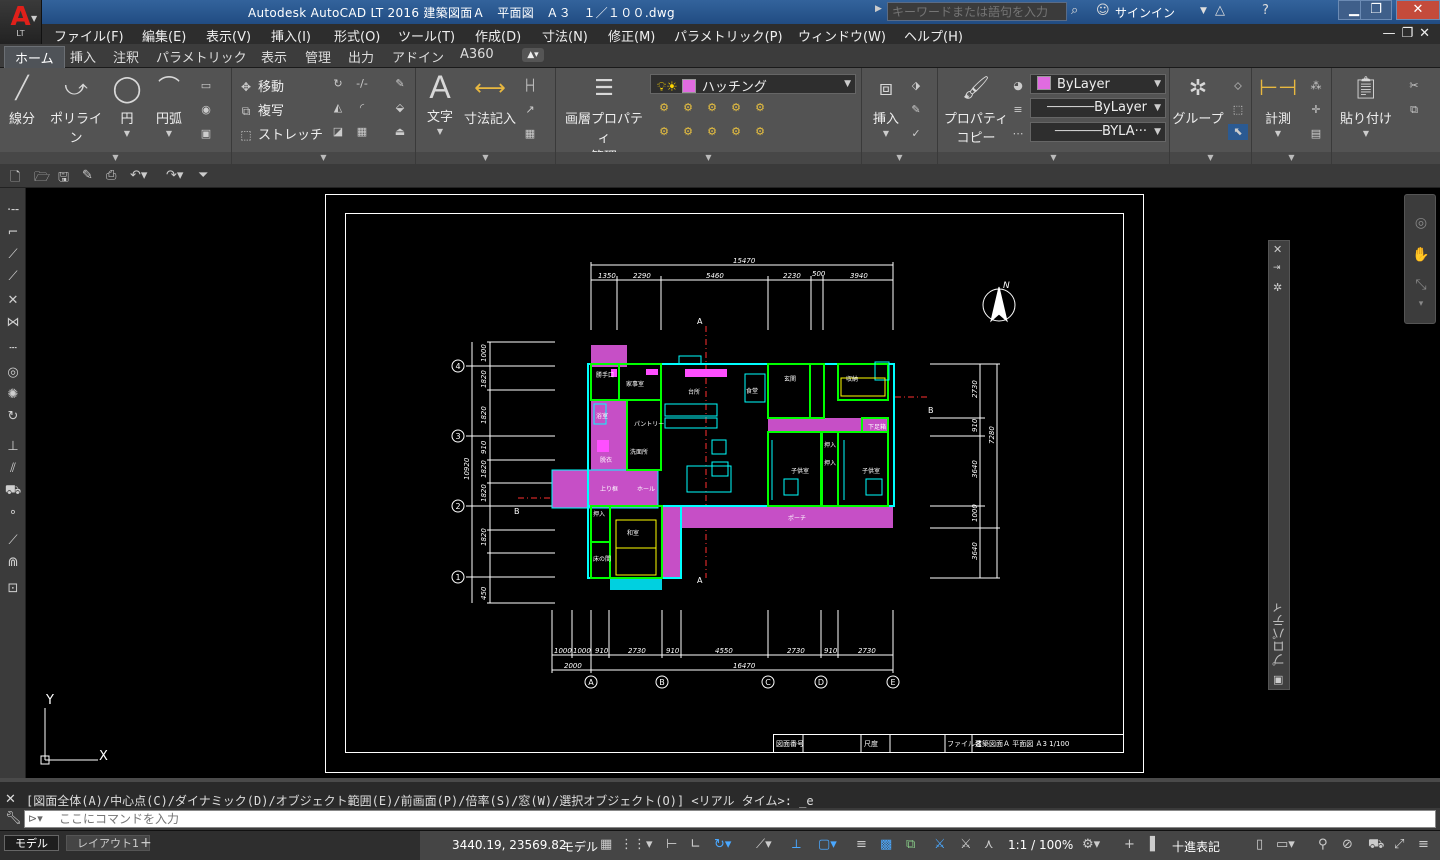  What do you see at coordinates (15, 179) in the screenshot?
I see `new-file-icon: 🗋︎` at bounding box center [15, 179].